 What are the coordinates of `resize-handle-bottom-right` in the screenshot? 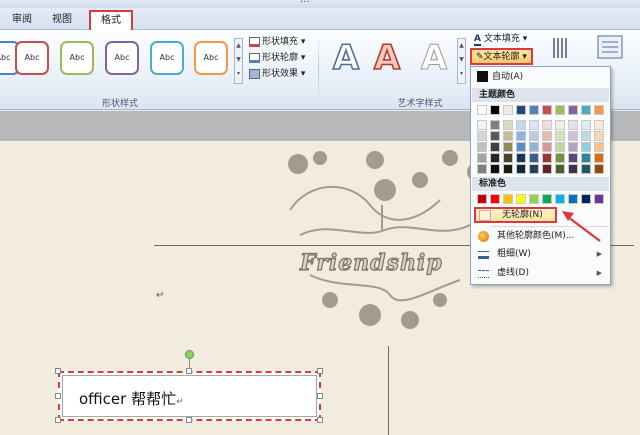 It's located at (320, 420).